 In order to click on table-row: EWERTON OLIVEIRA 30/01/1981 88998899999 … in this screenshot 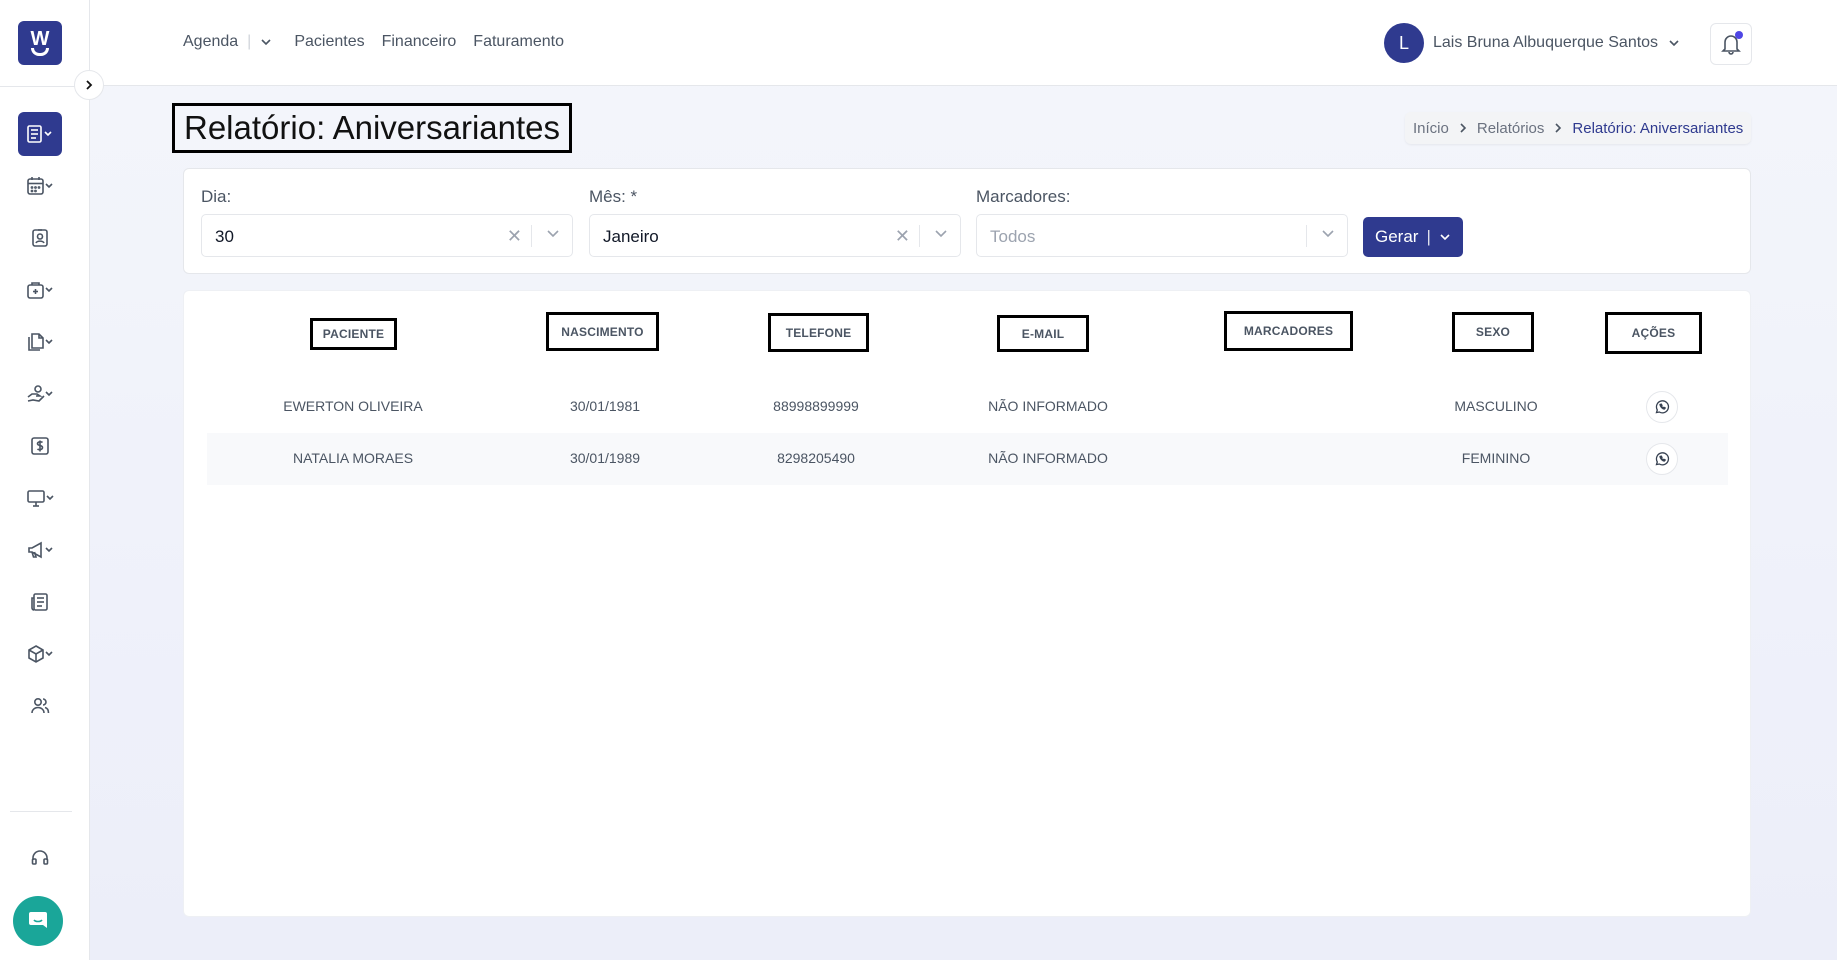, I will do `click(967, 407)`.